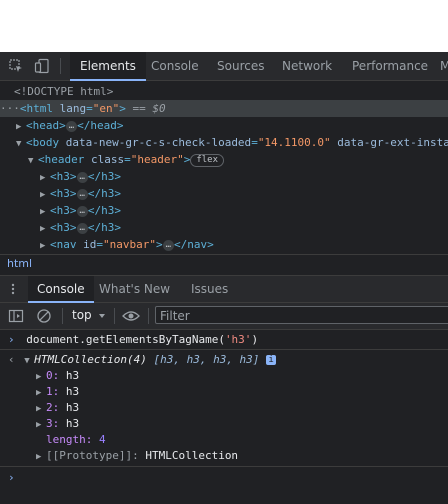  I want to click on tab-performance: Performance, so click(390, 66).